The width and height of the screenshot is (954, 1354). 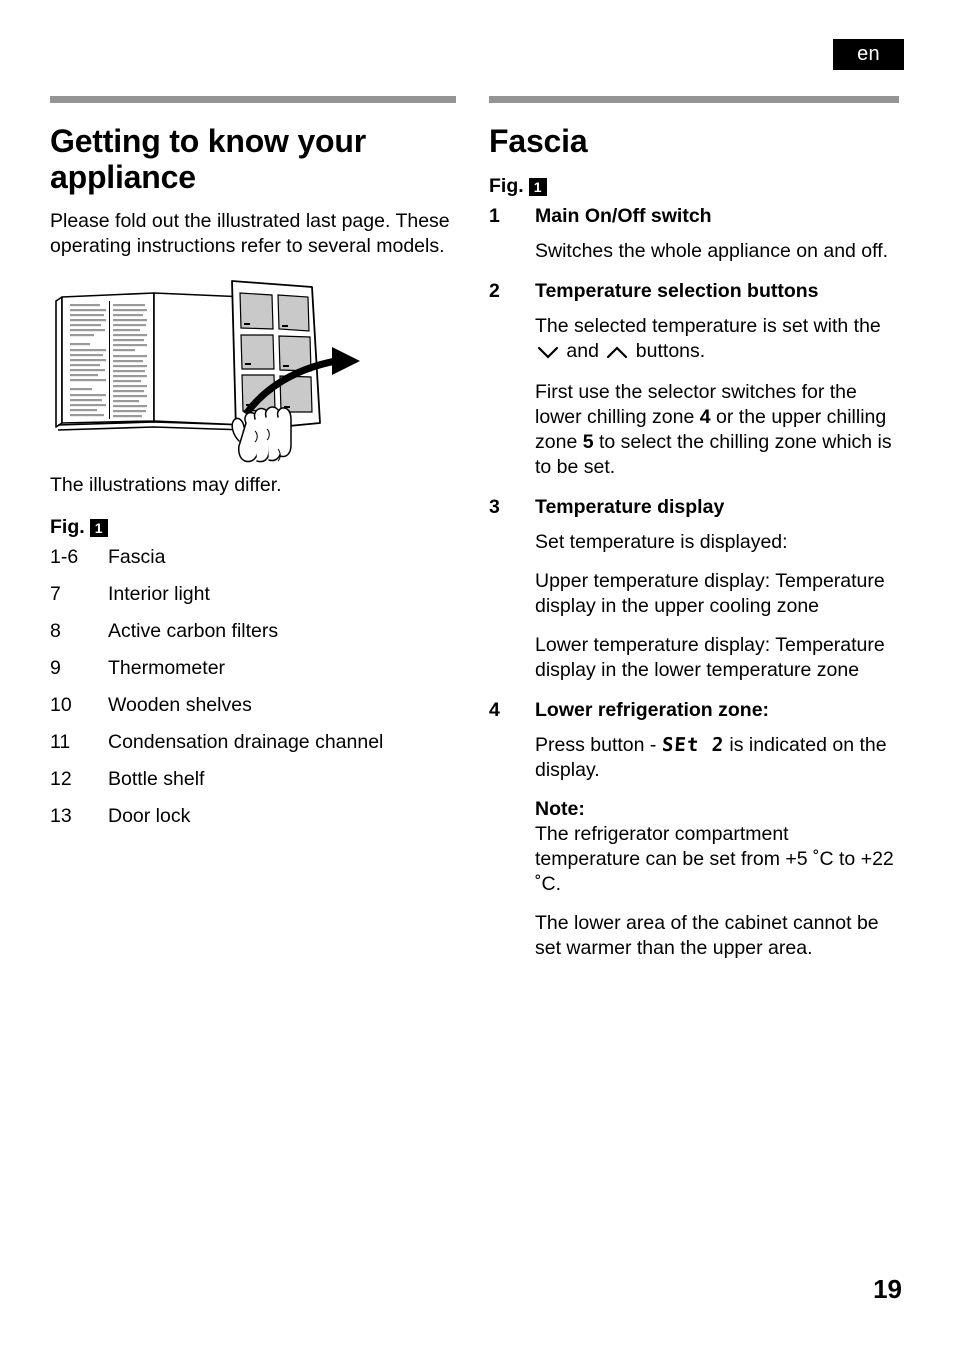 What do you see at coordinates (494, 216) in the screenshot?
I see `feature-number: 1` at bounding box center [494, 216].